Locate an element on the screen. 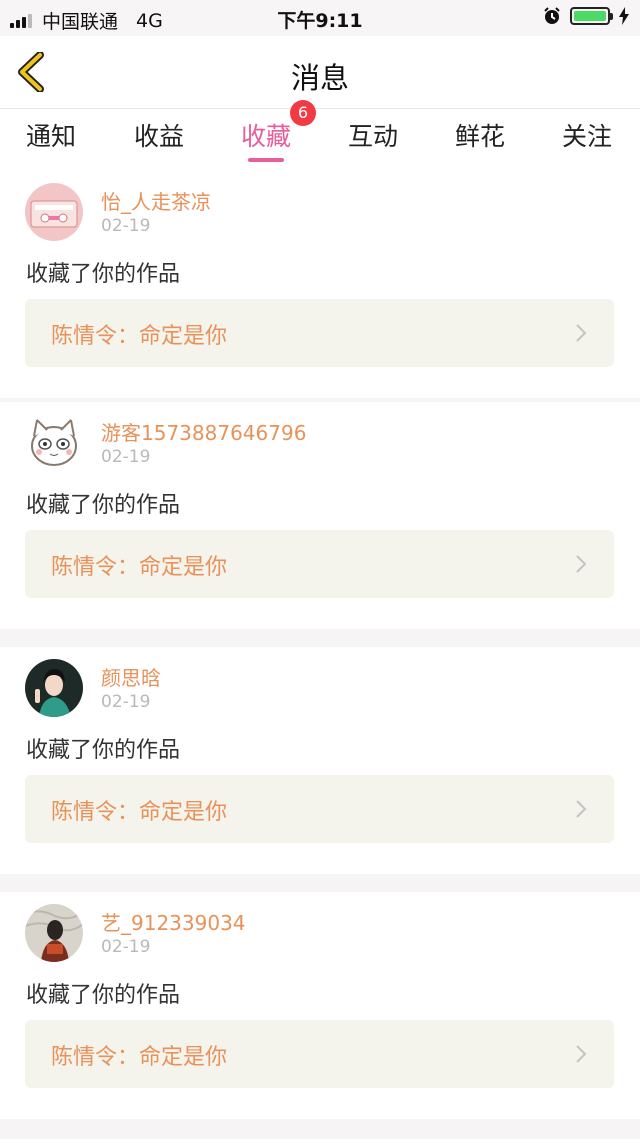 This screenshot has height=1139, width=640. username: 颜思晗 is located at coordinates (131, 676).